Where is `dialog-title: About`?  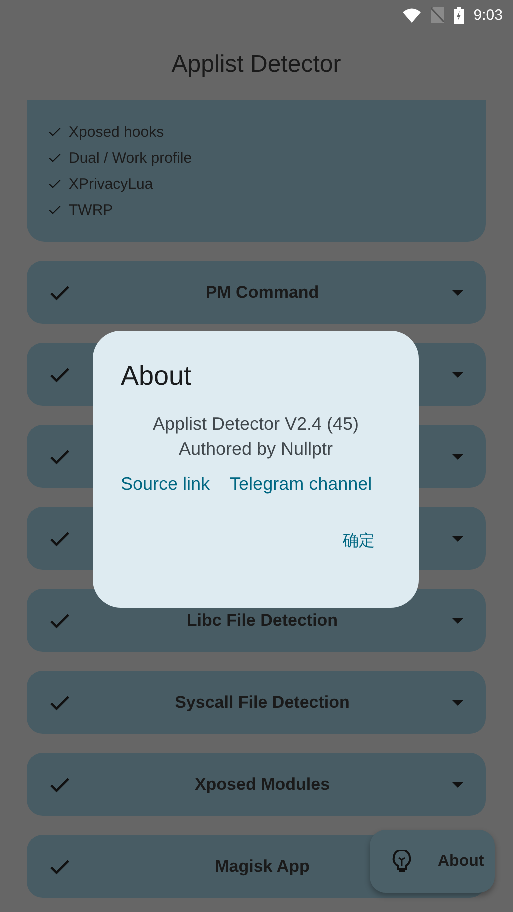
dialog-title: About is located at coordinates (157, 376).